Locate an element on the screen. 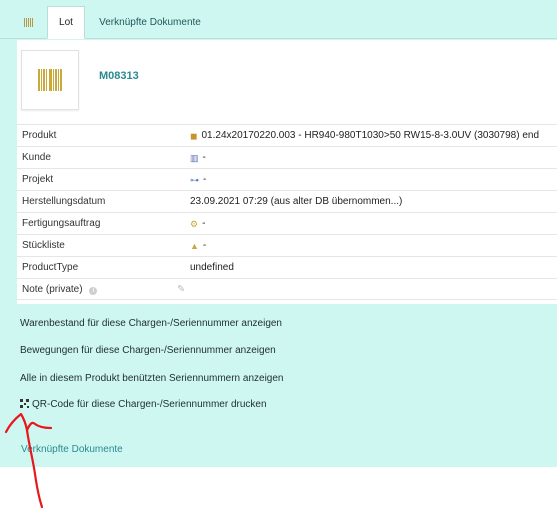 This screenshot has height=509, width=557. project-value: - is located at coordinates (204, 179).